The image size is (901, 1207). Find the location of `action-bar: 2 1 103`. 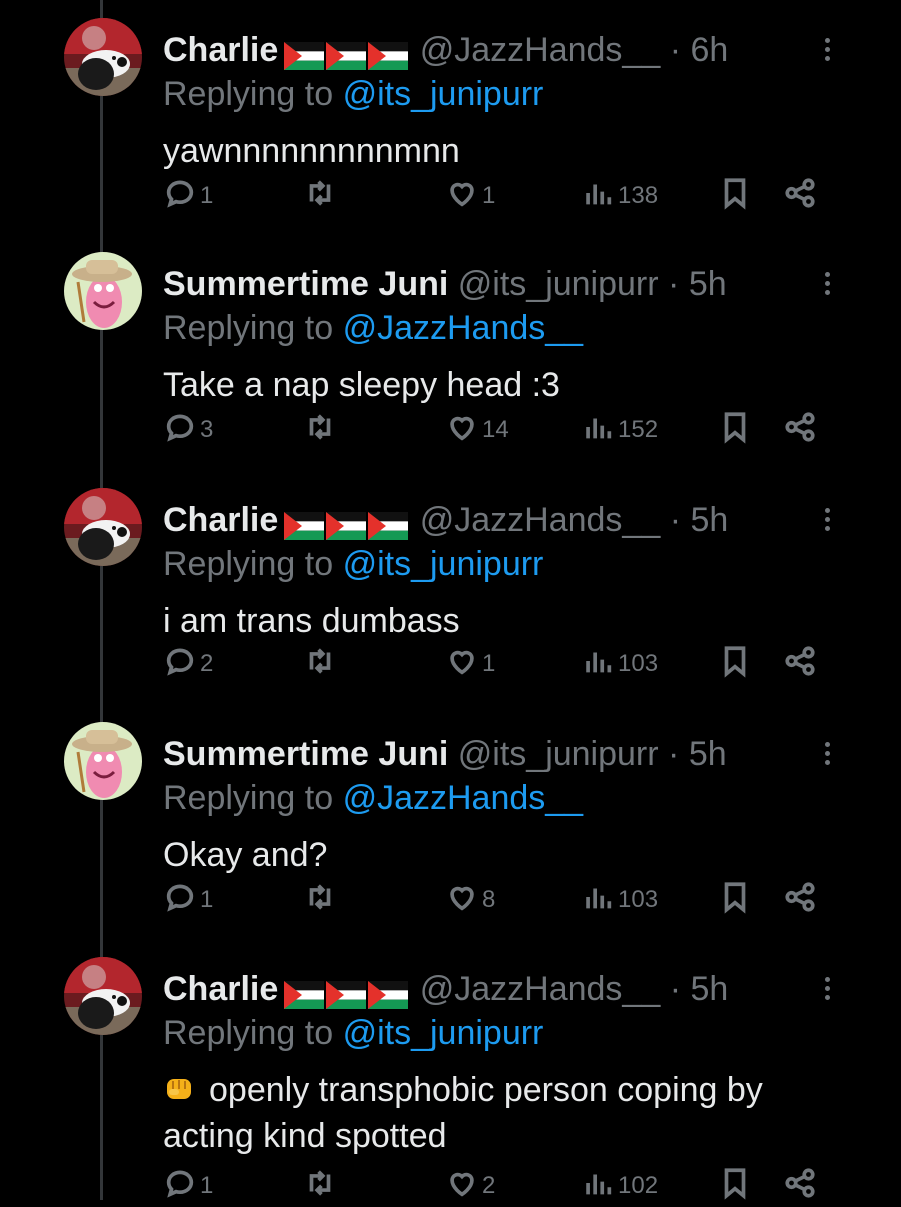

action-bar: 2 1 103 is located at coordinates (532, 663).